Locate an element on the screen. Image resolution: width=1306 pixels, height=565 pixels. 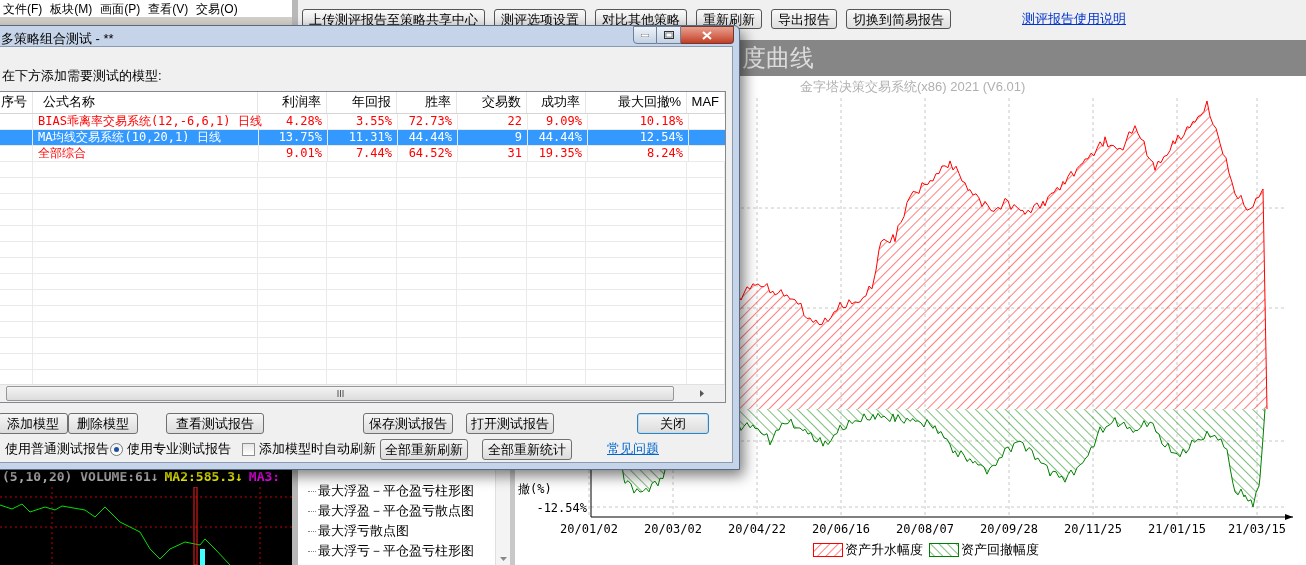
minimize-button is located at coordinates (645, 35).